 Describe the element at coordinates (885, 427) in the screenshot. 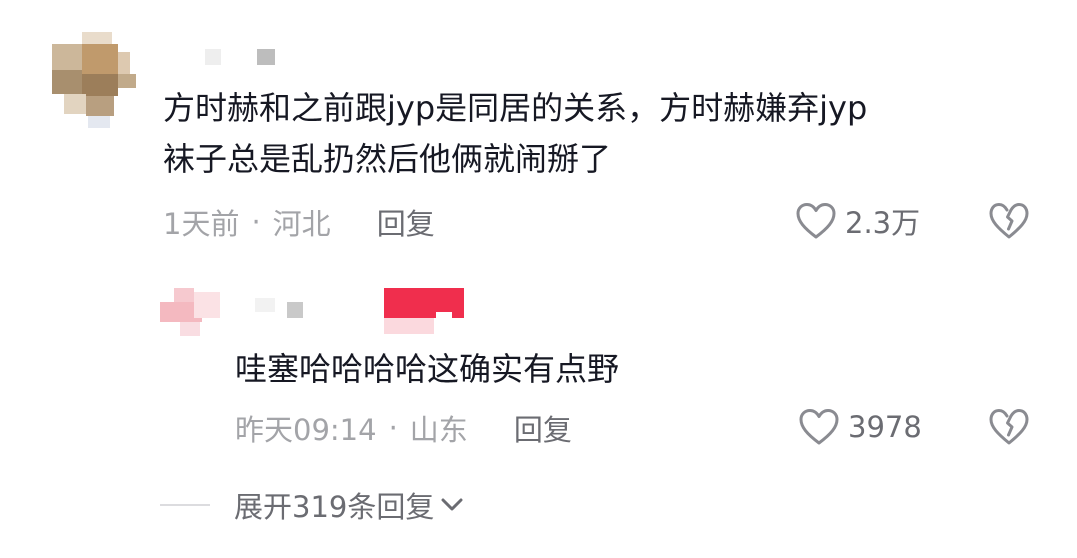

I see `like-count: 3978` at that location.